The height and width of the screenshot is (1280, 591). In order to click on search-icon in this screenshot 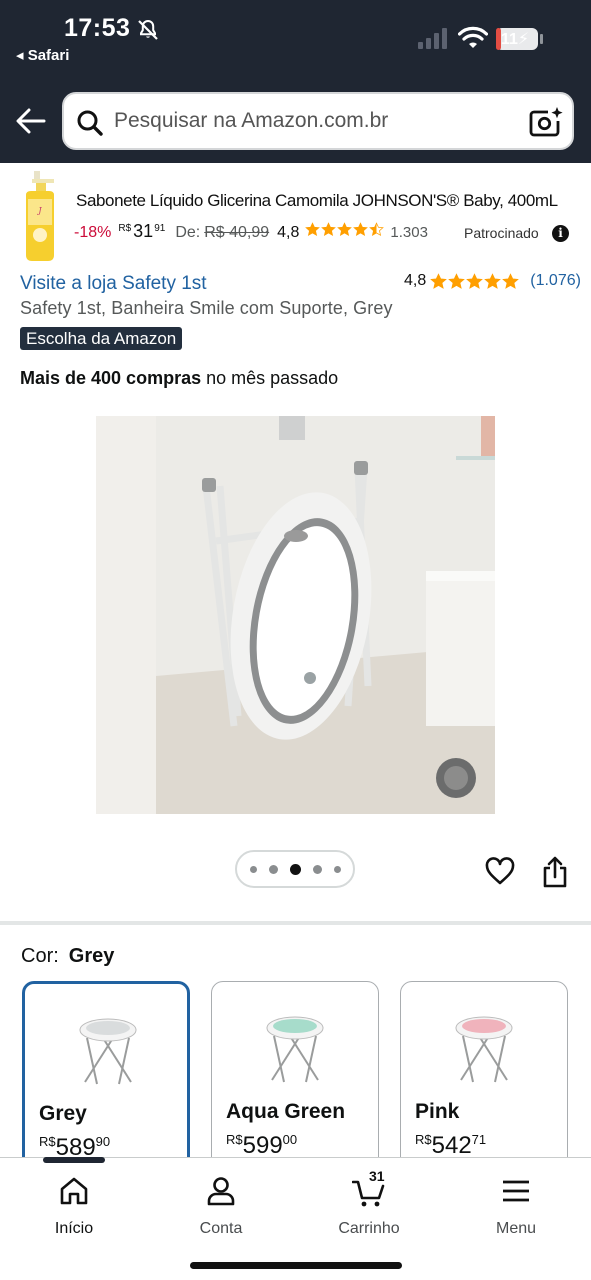, I will do `click(90, 123)`.